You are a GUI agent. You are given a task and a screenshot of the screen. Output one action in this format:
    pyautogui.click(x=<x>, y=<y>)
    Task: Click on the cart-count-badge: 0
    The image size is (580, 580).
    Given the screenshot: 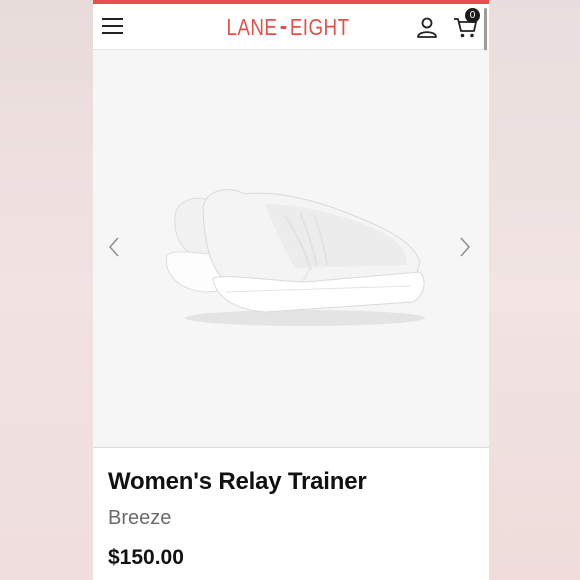 What is the action you would take?
    pyautogui.click(x=472, y=15)
    